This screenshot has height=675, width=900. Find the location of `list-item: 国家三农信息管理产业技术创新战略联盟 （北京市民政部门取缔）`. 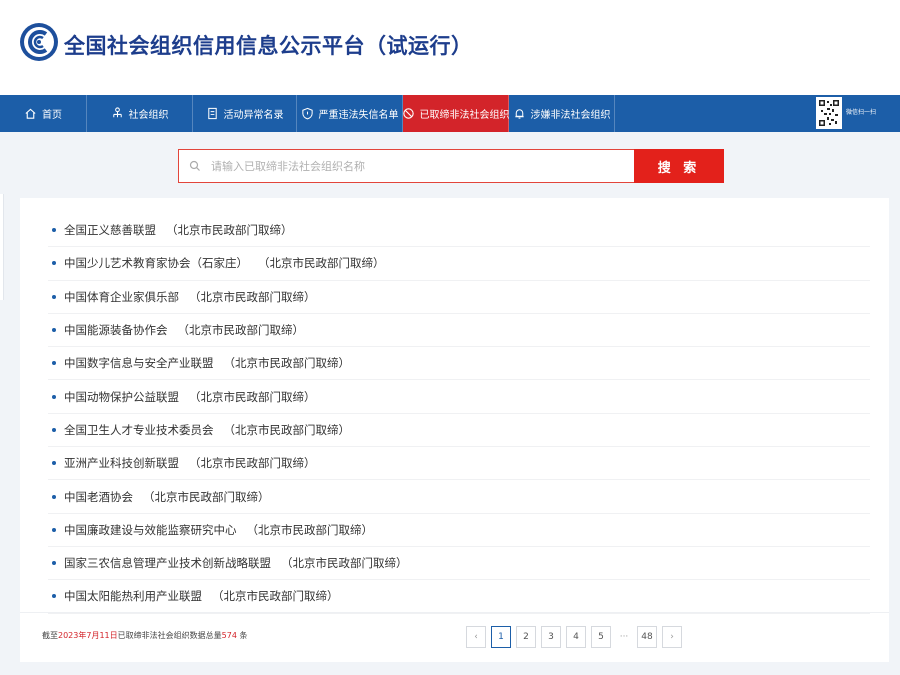

list-item: 国家三农信息管理产业技术创新战略联盟 （北京市民政部门取缔） is located at coordinates (459, 564).